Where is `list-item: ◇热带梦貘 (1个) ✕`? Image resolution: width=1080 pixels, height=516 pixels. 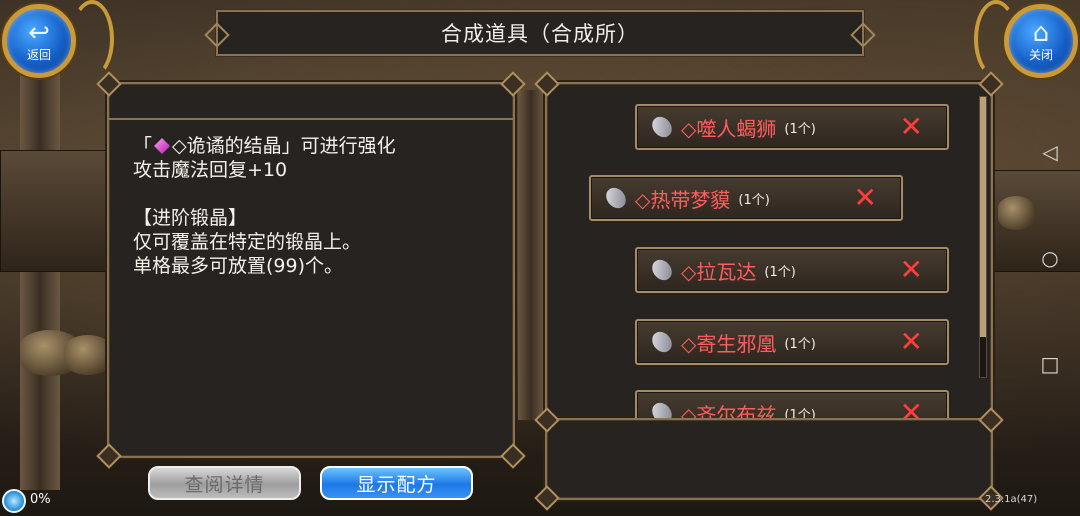 list-item: ◇热带梦貘 (1个) ✕ is located at coordinates (746, 198).